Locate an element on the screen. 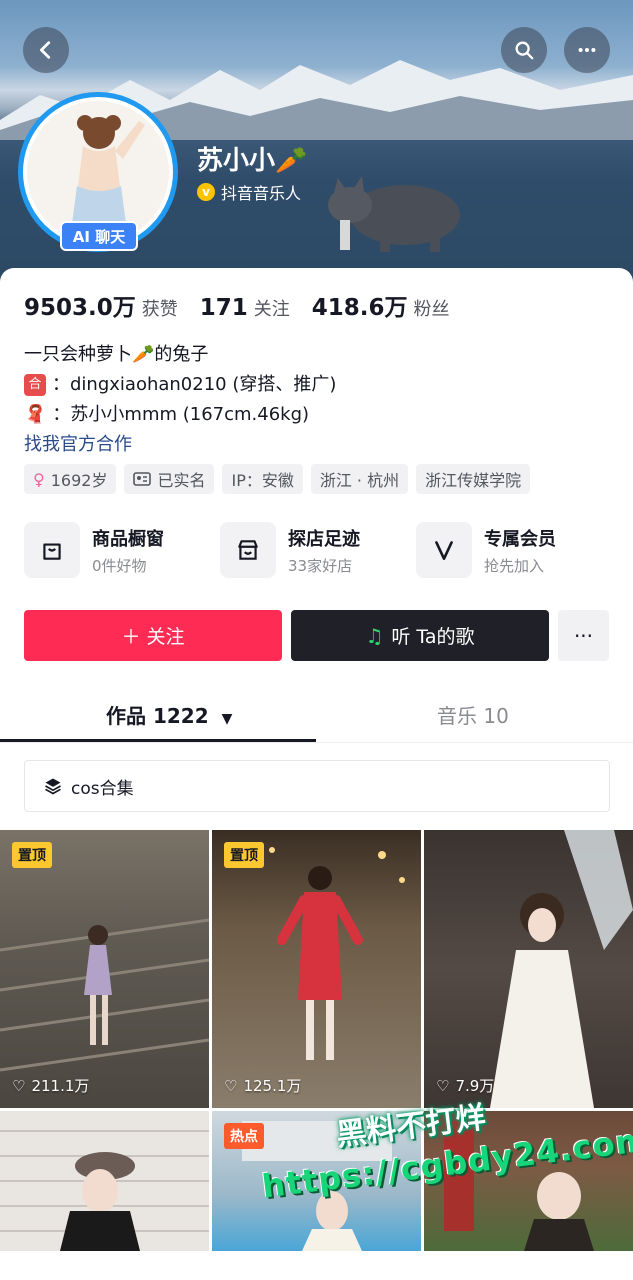  stat-number: 171 is located at coordinates (223, 308).